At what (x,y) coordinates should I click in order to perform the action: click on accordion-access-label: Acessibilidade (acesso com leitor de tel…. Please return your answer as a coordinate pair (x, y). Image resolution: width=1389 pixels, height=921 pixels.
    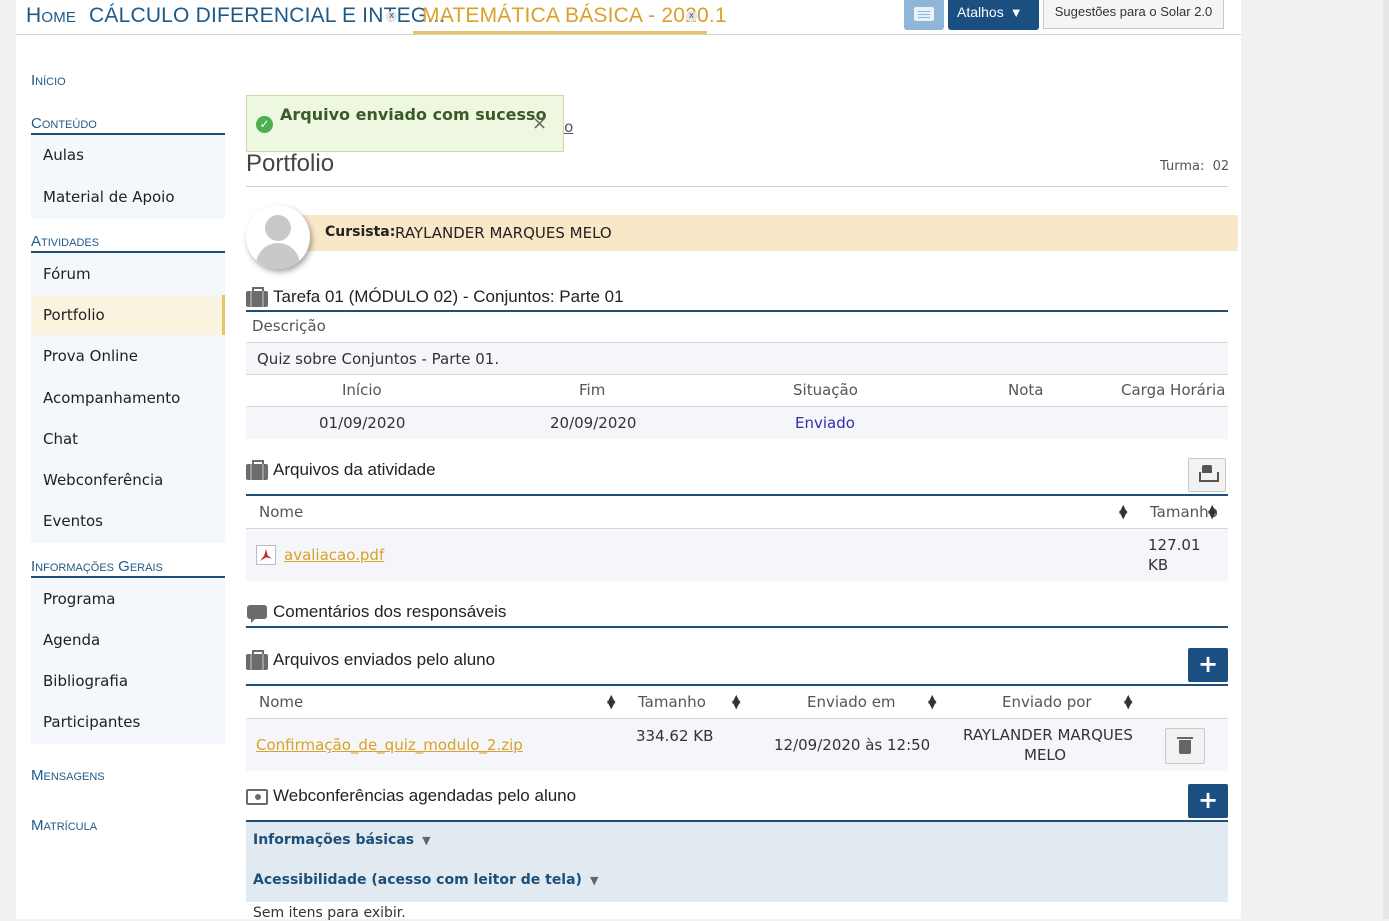
    Looking at the image, I should click on (417, 880).